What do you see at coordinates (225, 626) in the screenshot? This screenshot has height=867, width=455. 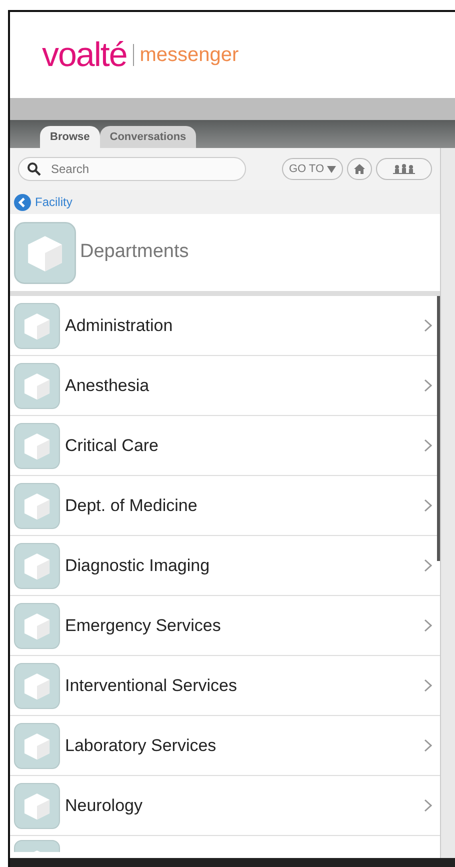 I see `department-row: Emergency Services` at bounding box center [225, 626].